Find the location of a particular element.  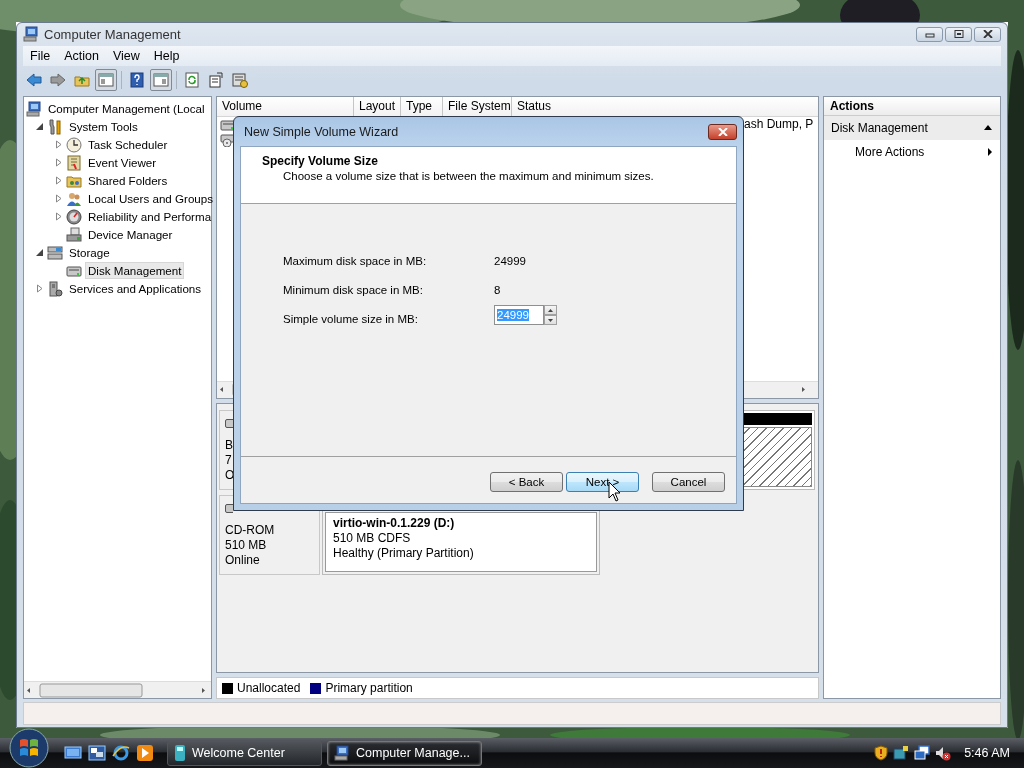

action-pane-button is located at coordinates (161, 79).